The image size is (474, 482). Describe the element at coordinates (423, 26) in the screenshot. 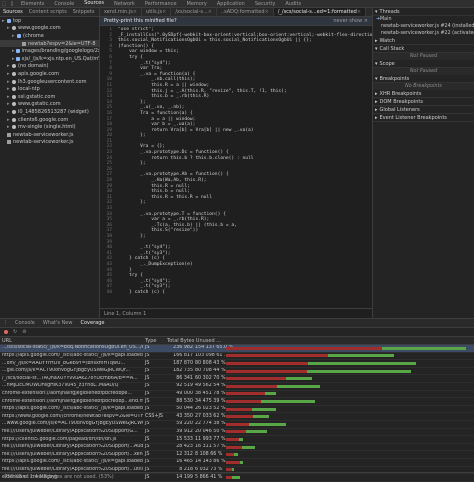

I see `thread-item: newtab-serviceworker.js #24 (installed)` at that location.